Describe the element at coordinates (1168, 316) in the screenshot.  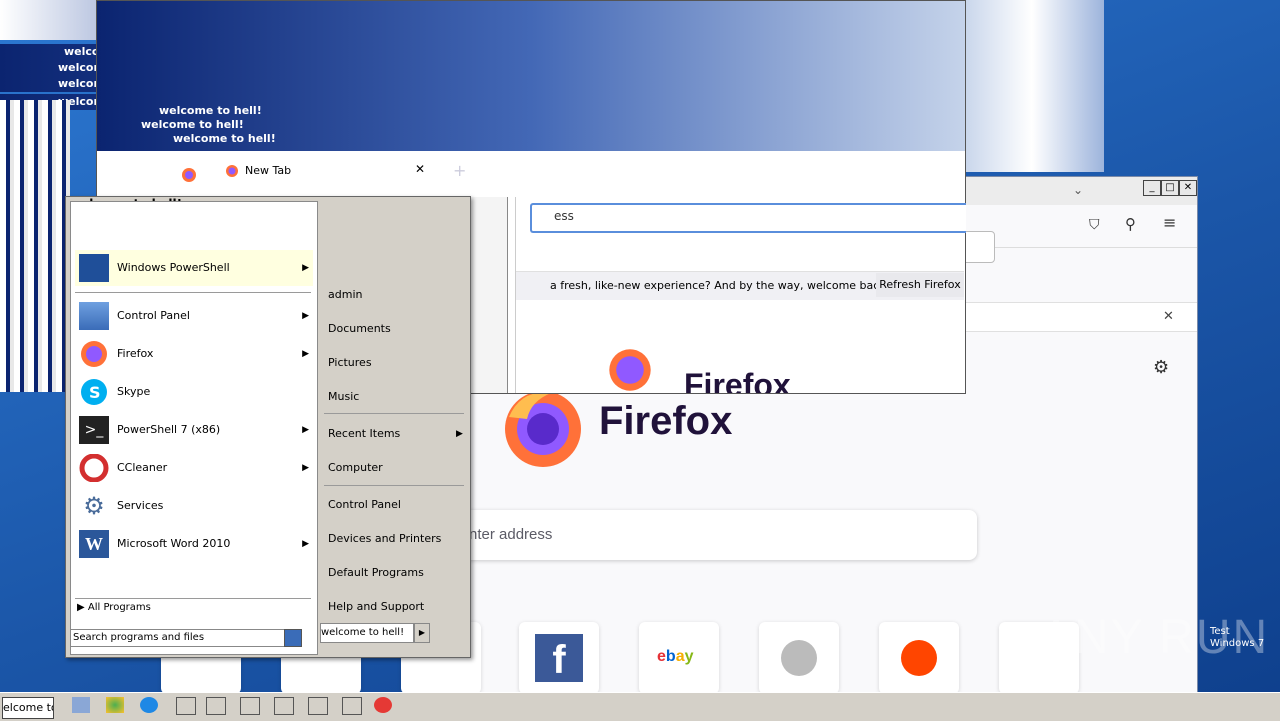
I see `close-icon: ✕` at that location.